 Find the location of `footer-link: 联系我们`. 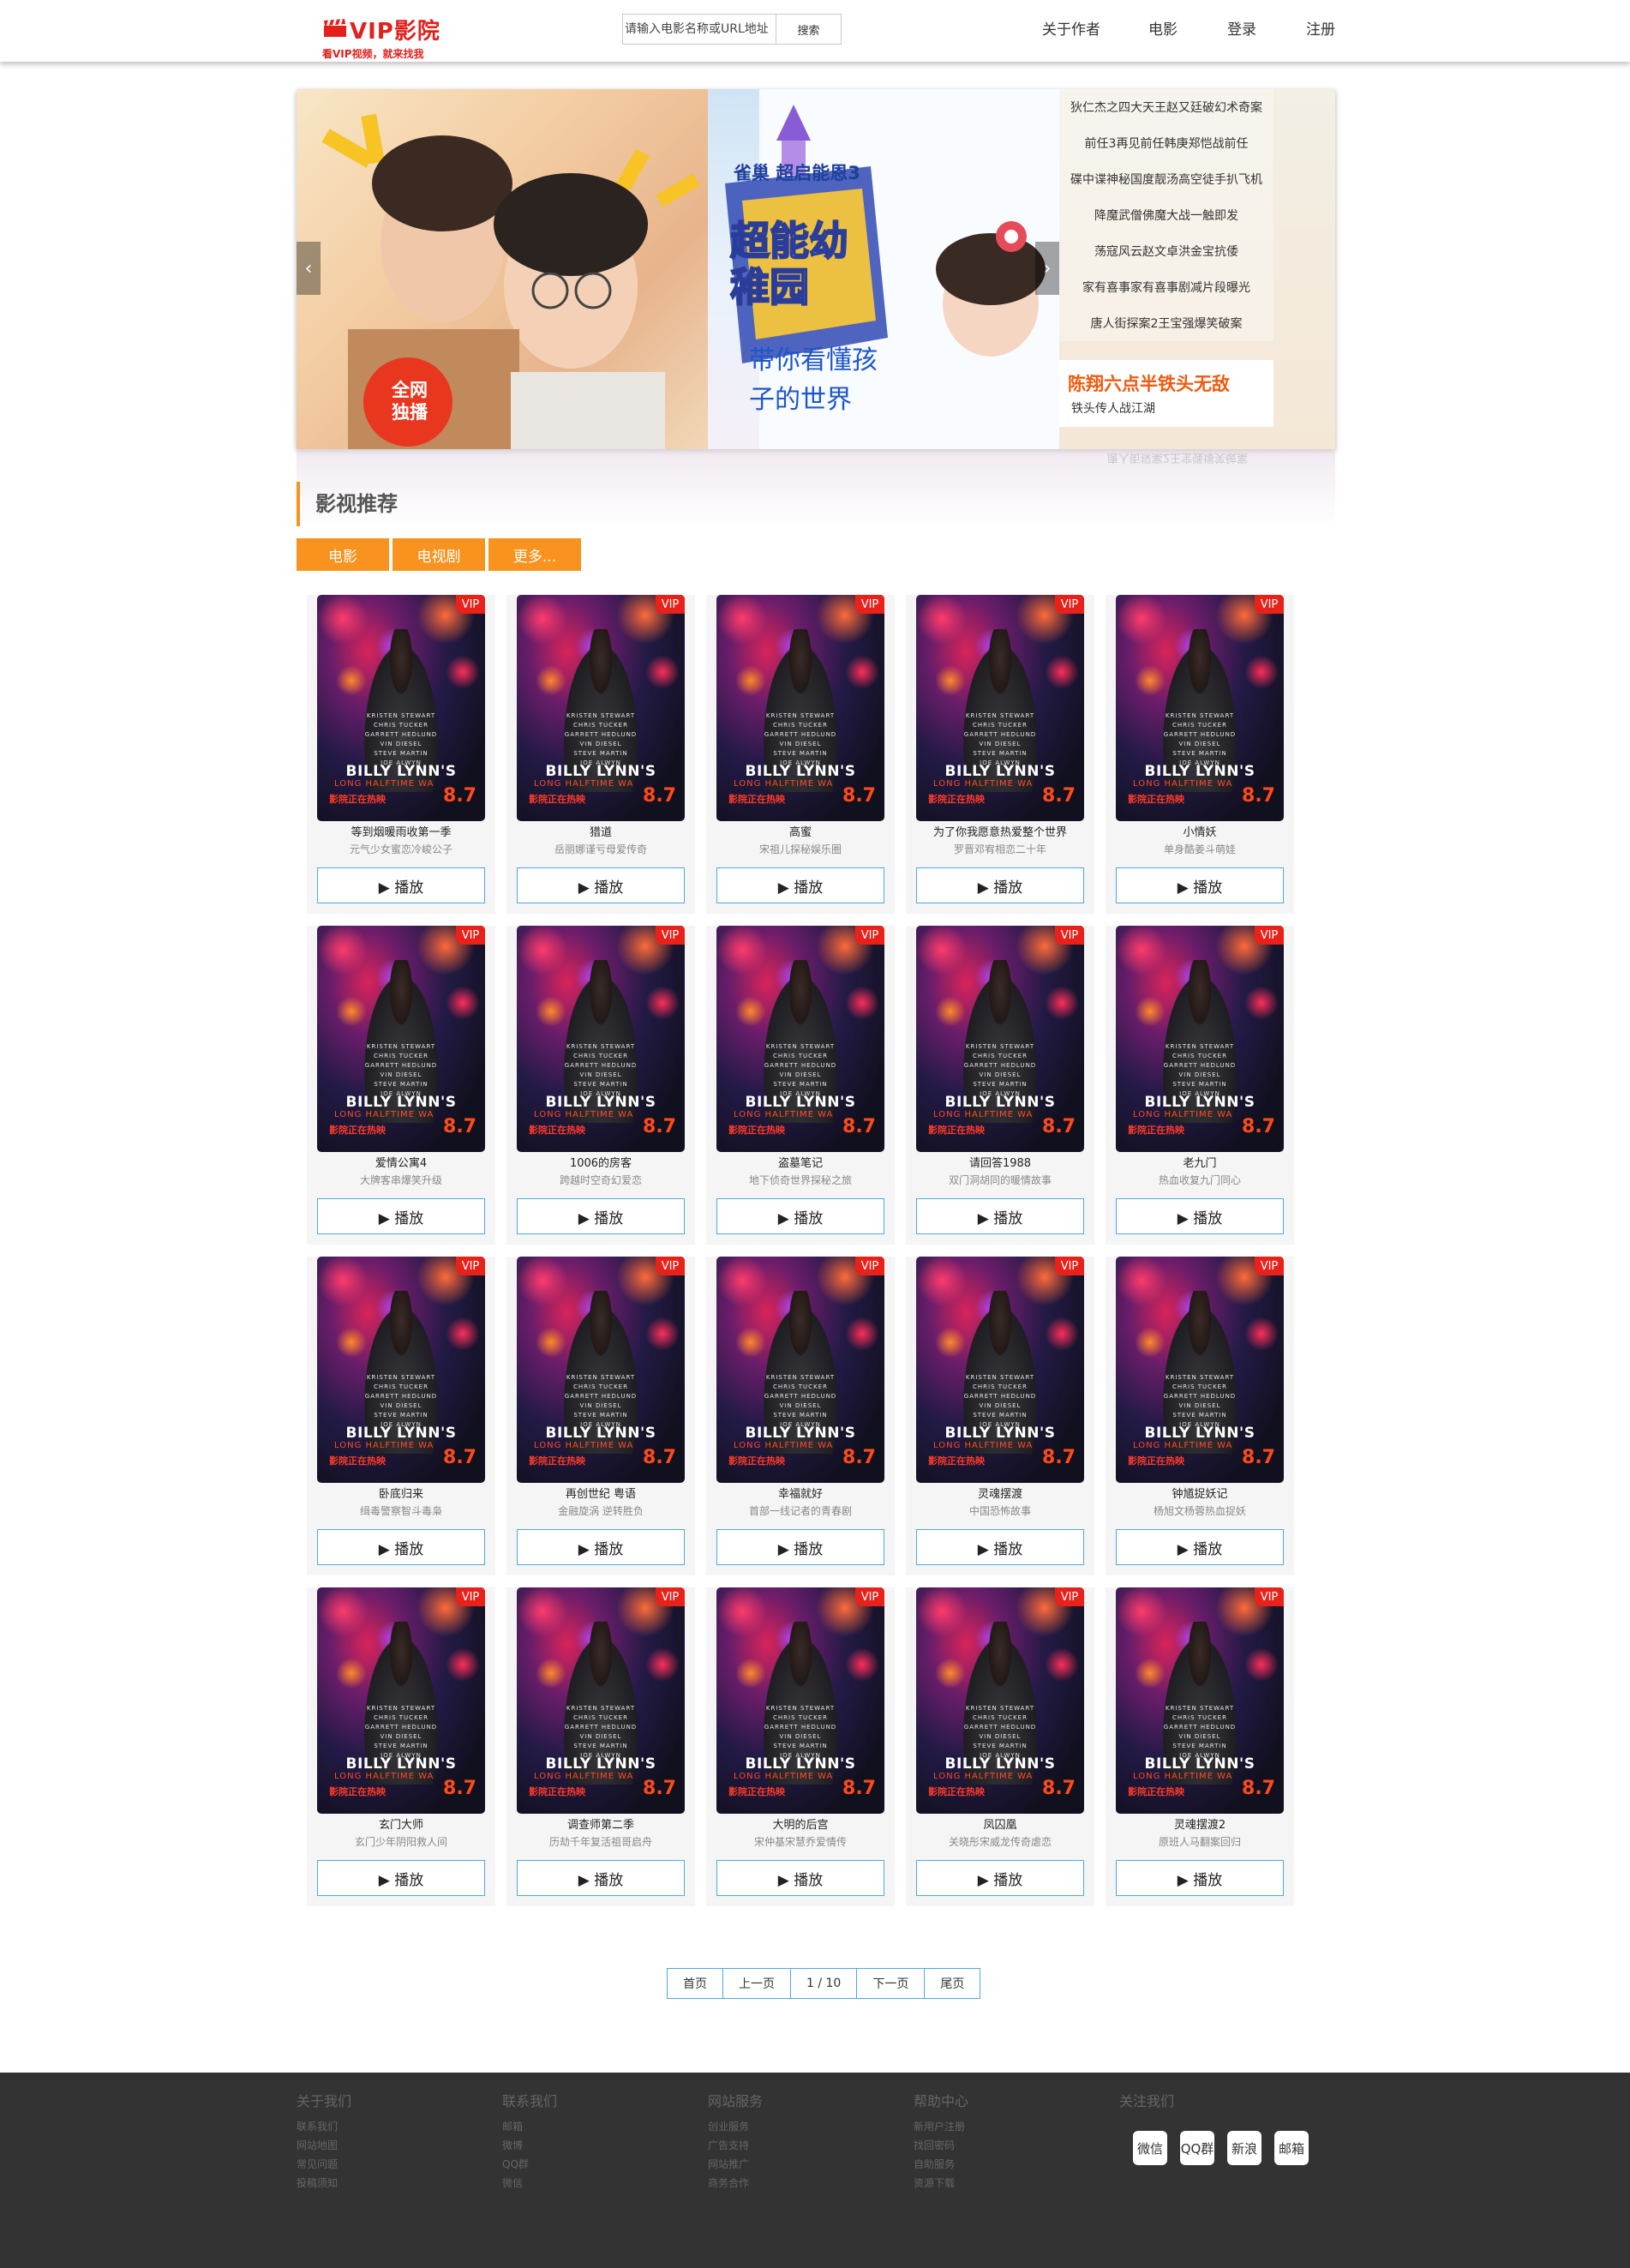

footer-link: 联系我们 is located at coordinates (324, 2126).